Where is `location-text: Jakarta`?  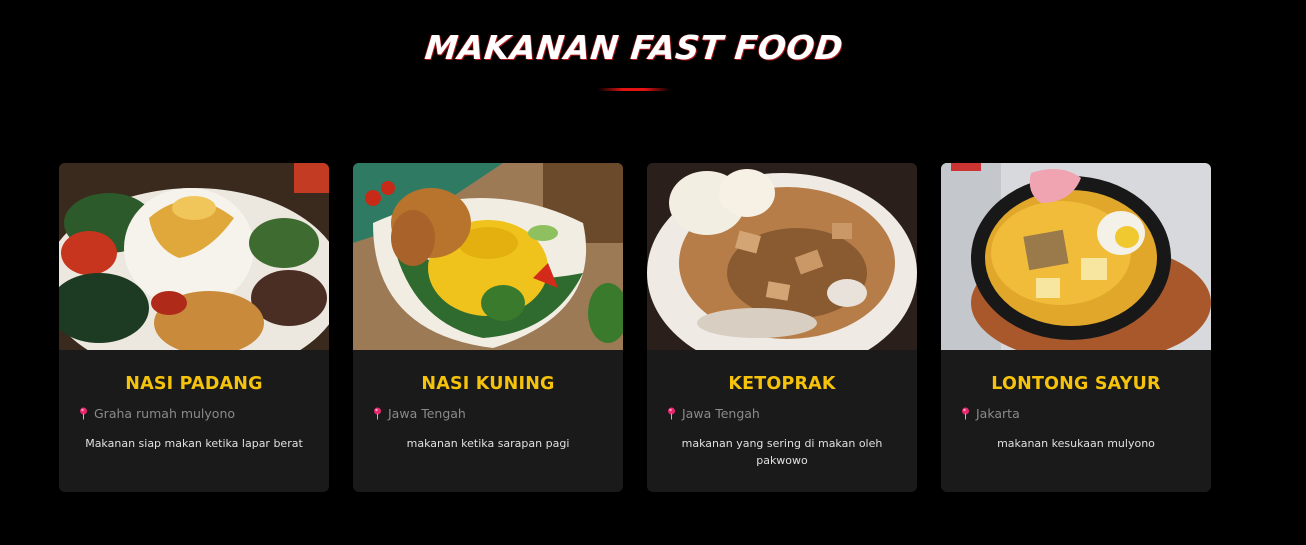 location-text: Jakarta is located at coordinates (998, 413).